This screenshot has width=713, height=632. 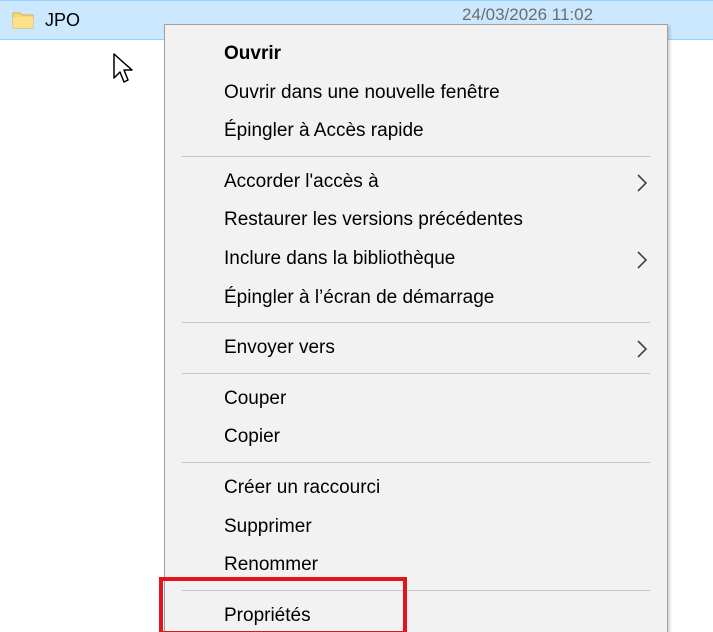 I want to click on menu-item-renommer: Renommer, so click(x=416, y=565).